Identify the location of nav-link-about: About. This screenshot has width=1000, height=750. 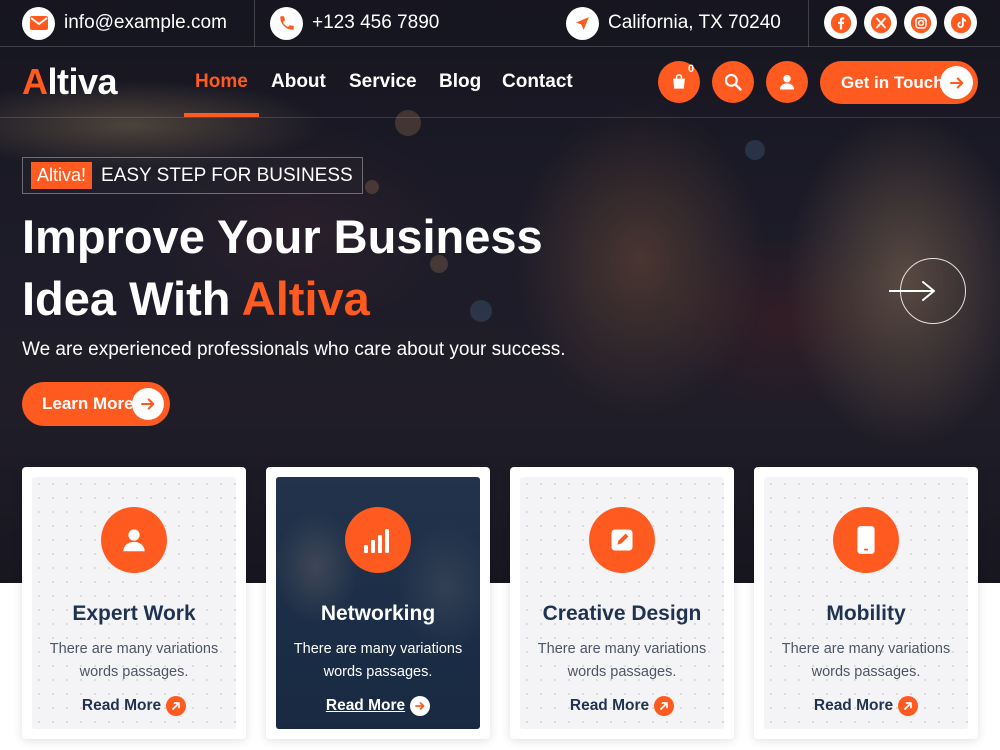
(298, 82).